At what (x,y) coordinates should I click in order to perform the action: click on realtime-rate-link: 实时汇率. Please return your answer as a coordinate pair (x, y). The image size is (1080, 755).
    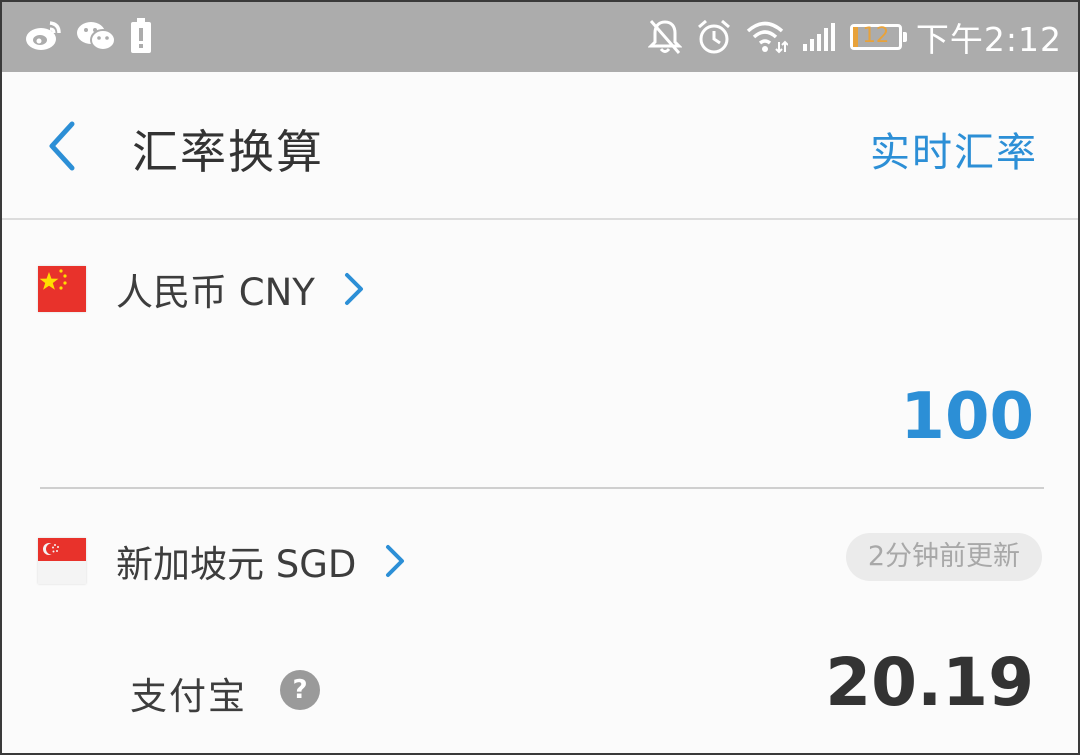
    Looking at the image, I should click on (954, 149).